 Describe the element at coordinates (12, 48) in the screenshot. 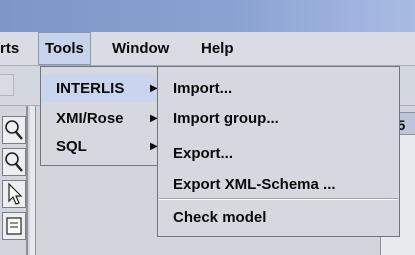

I see `menu-reports: rts` at that location.